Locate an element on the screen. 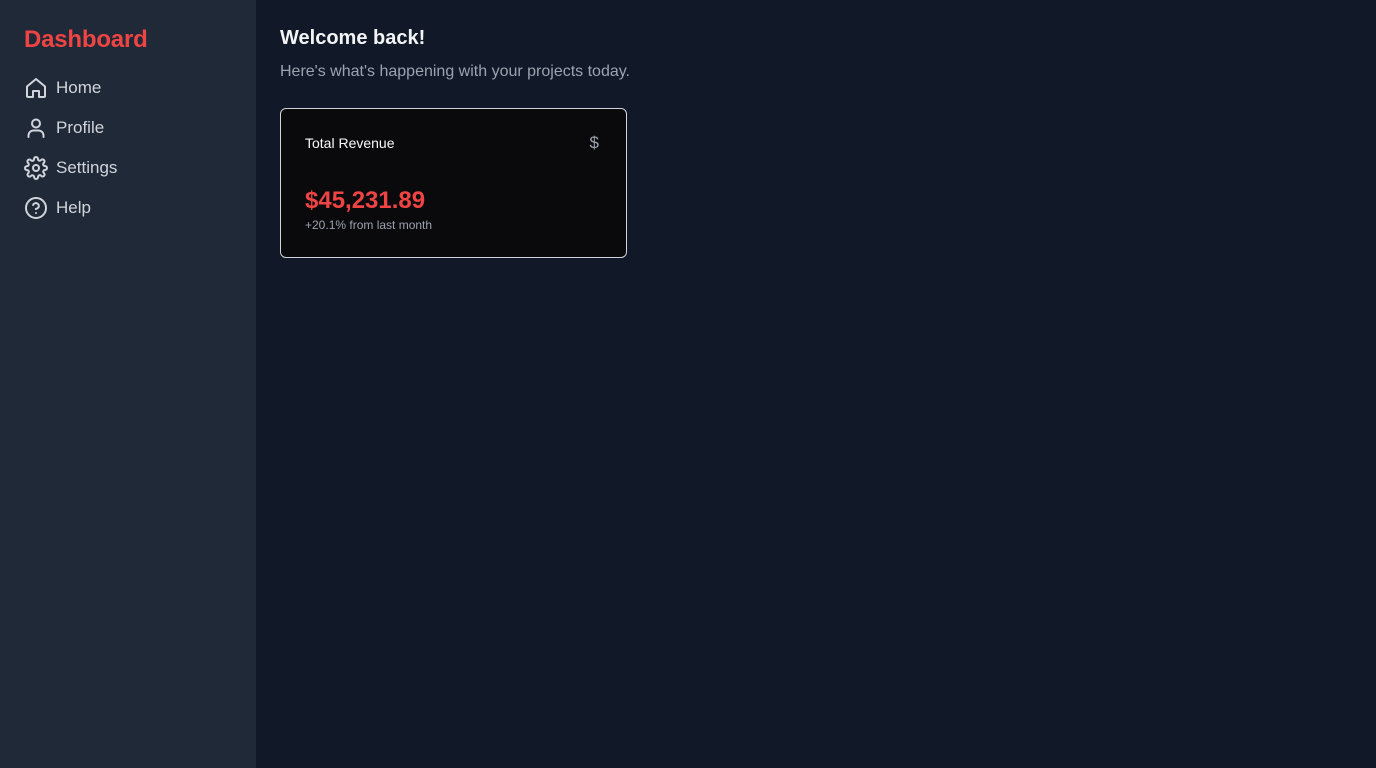  sidebar-item-label: Home is located at coordinates (79, 87).